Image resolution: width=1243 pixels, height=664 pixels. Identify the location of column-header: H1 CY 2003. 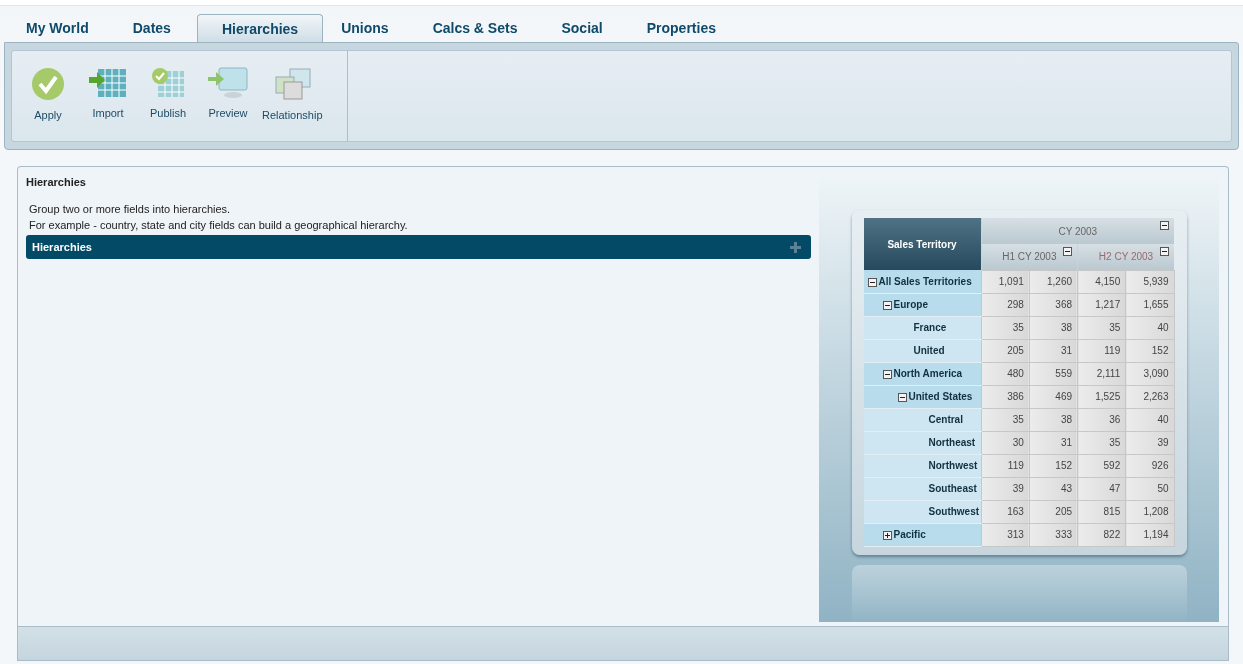
(1029, 257).